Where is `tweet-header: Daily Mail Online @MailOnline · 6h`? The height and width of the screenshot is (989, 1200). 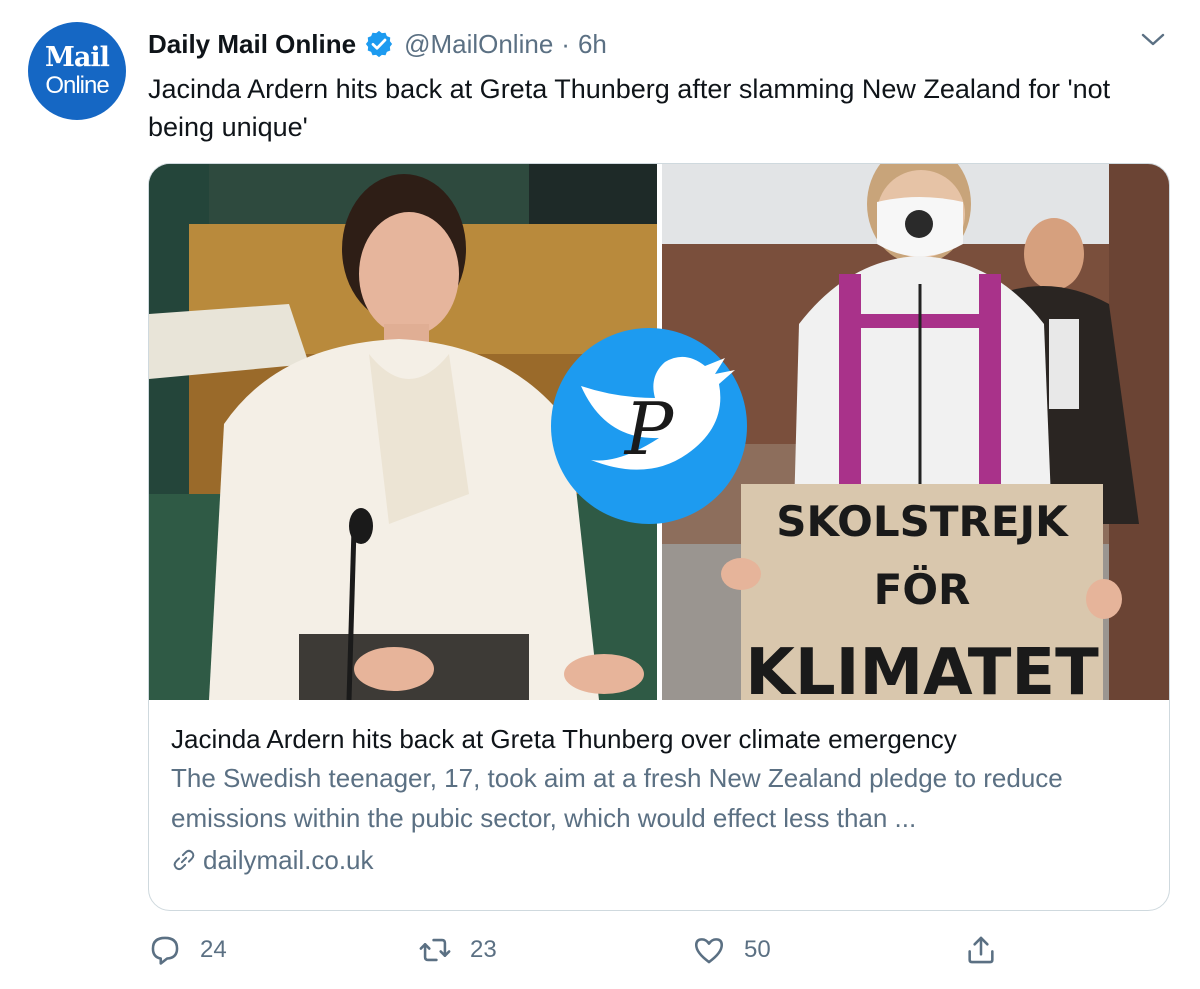 tweet-header: Daily Mail Online @MailOnline · 6h is located at coordinates (377, 44).